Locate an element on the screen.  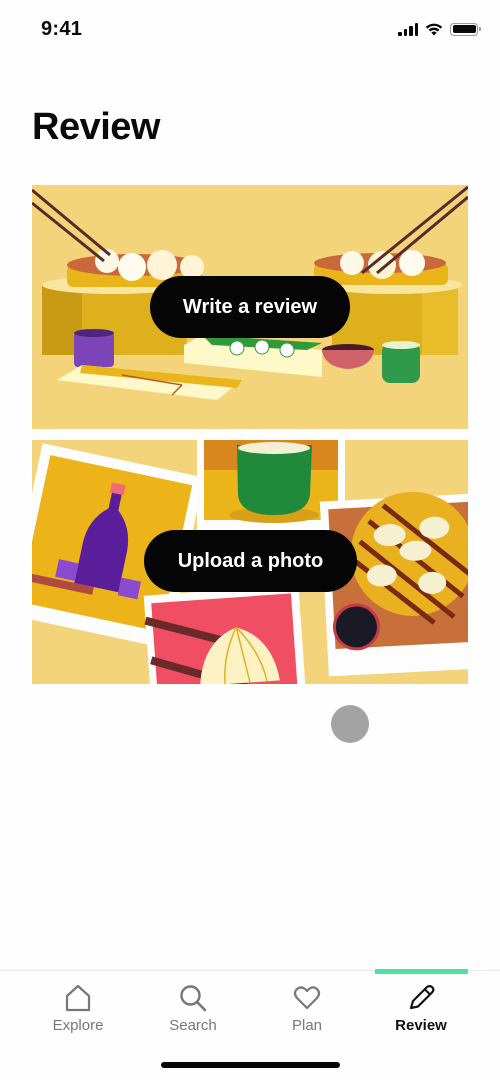
wifi-icon is located at coordinates (434, 29).